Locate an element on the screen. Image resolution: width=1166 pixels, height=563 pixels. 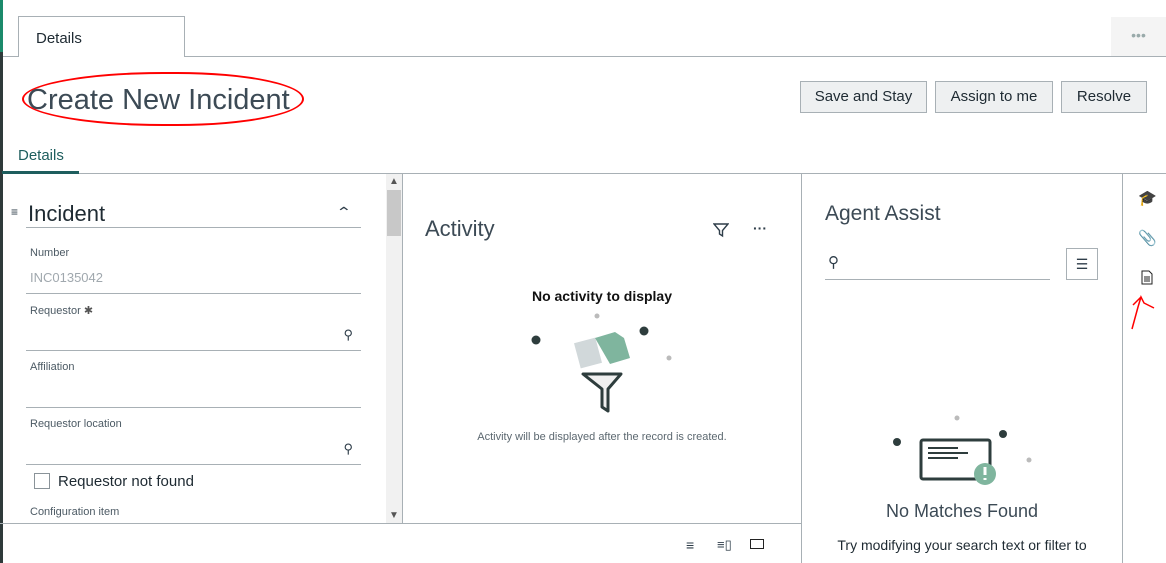
single-view-icon is located at coordinates (757, 544).